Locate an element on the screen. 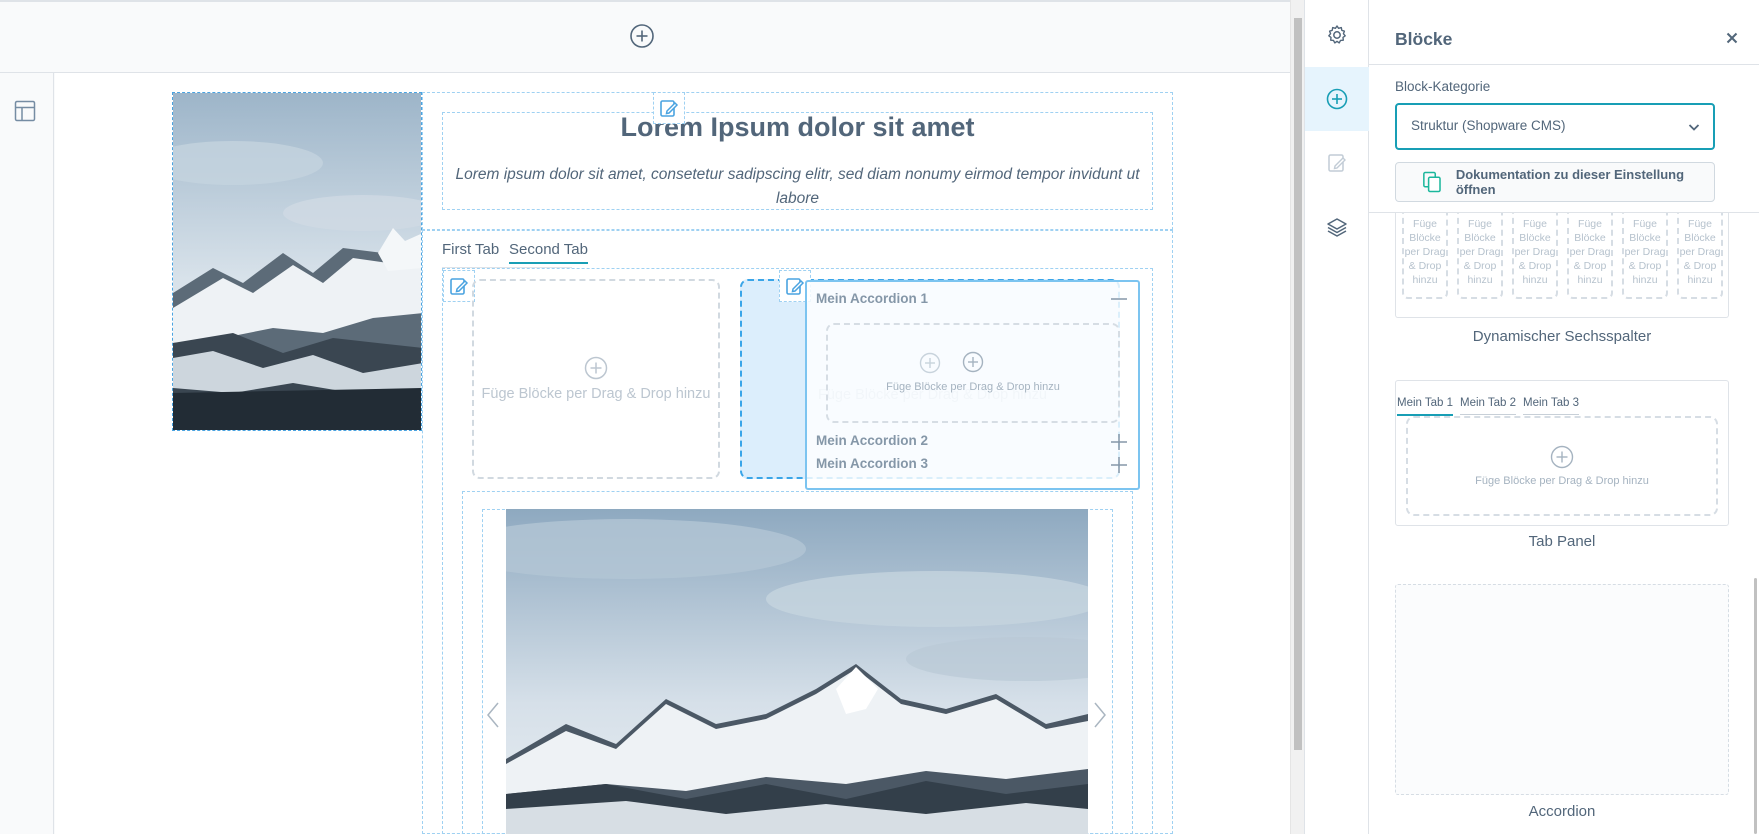  block-name: Tab Panel is located at coordinates (1562, 541).